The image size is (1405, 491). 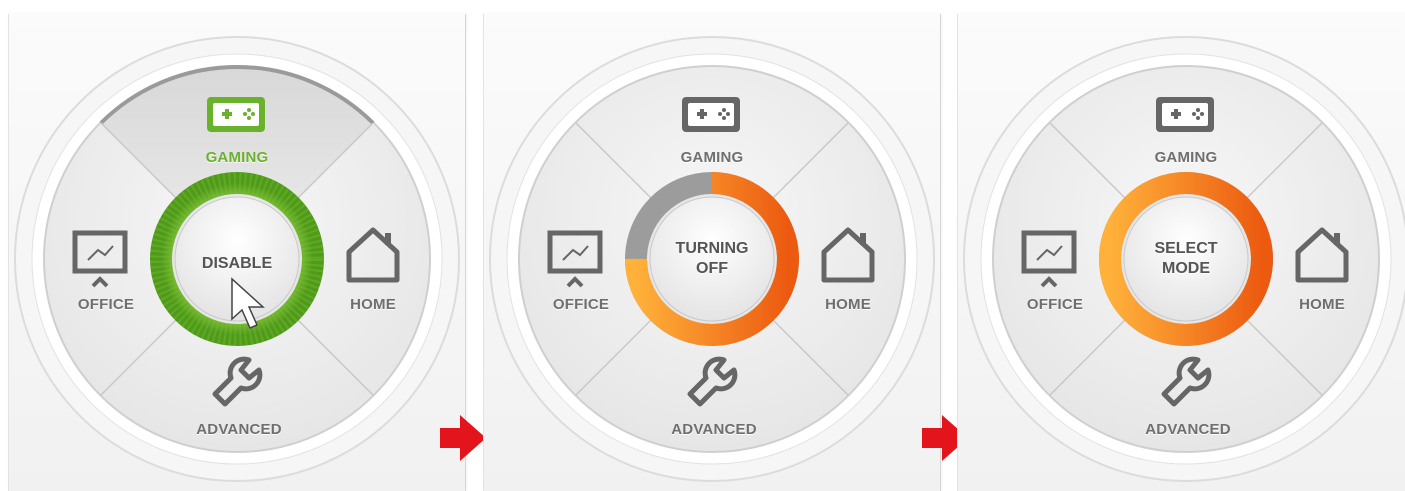 What do you see at coordinates (463, 438) in the screenshot?
I see `right-arrow-icon` at bounding box center [463, 438].